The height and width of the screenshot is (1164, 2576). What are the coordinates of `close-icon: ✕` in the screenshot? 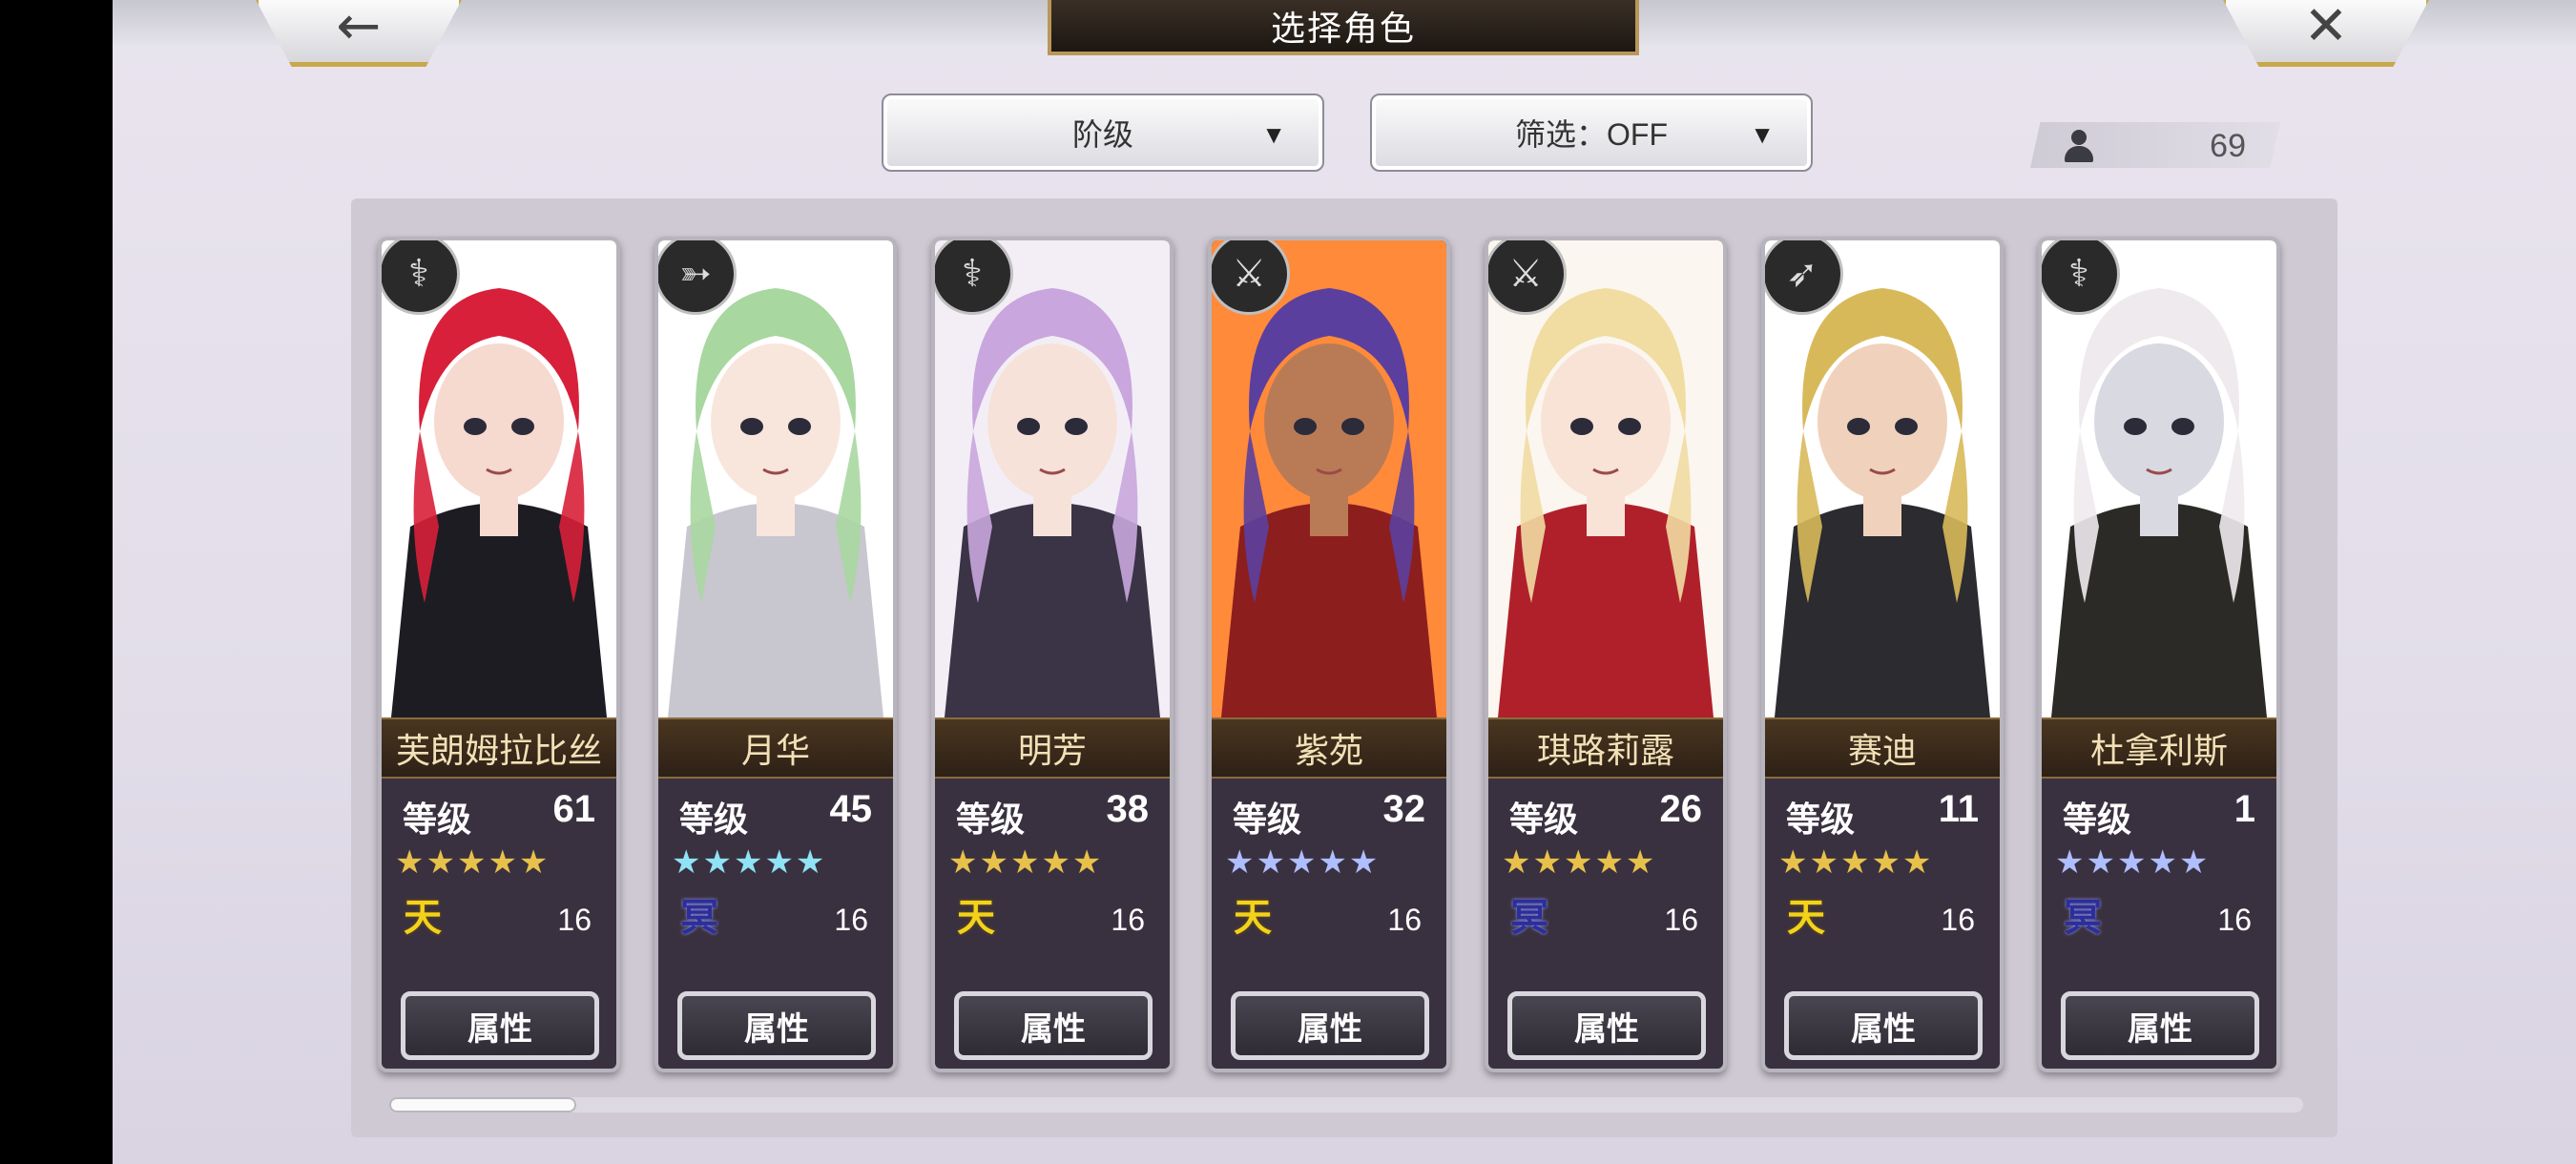 It's located at (2326, 29).